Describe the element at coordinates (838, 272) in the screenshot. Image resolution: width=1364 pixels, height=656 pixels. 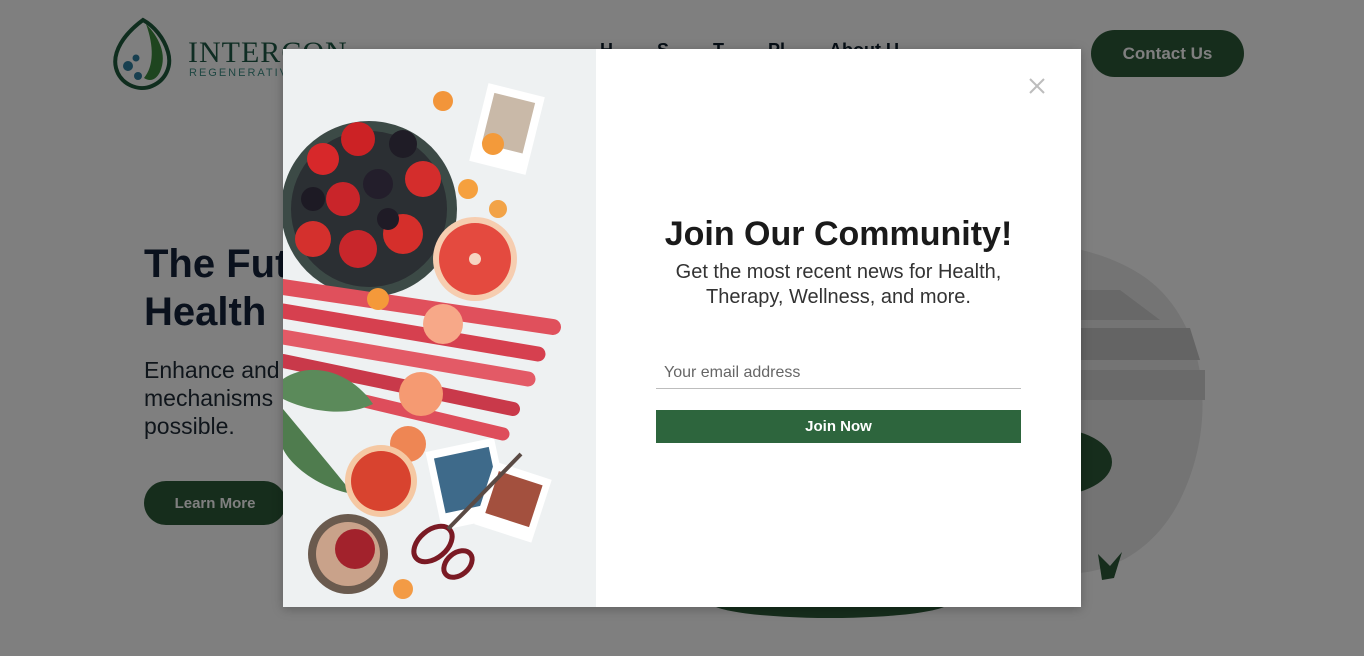
I see `popup-subtitle-line-1: Get the most recent news for Health,` at that location.